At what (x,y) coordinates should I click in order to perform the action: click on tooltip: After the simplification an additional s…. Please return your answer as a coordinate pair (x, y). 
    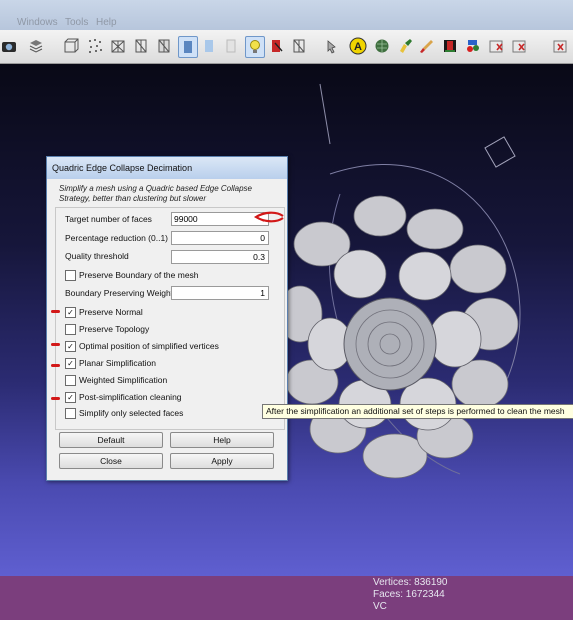
    Looking at the image, I should click on (417, 411).